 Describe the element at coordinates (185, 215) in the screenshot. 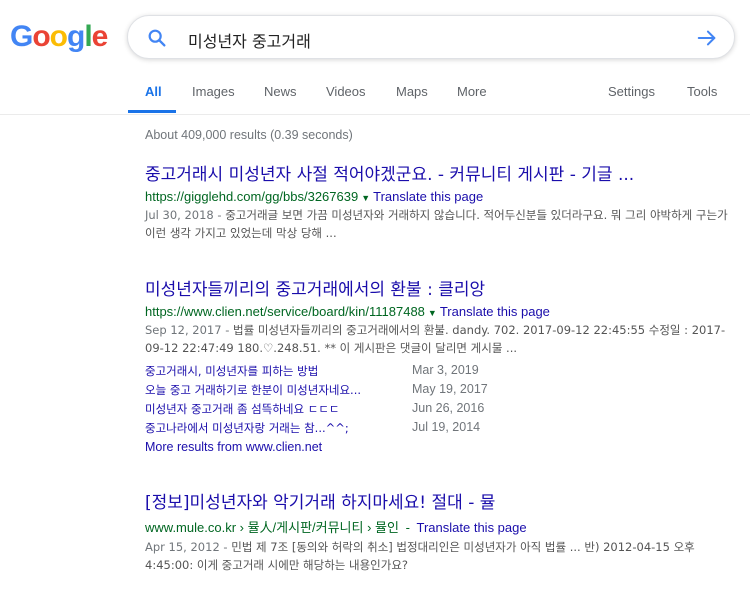

I see `result-date: Jul 30, 2018 -` at that location.